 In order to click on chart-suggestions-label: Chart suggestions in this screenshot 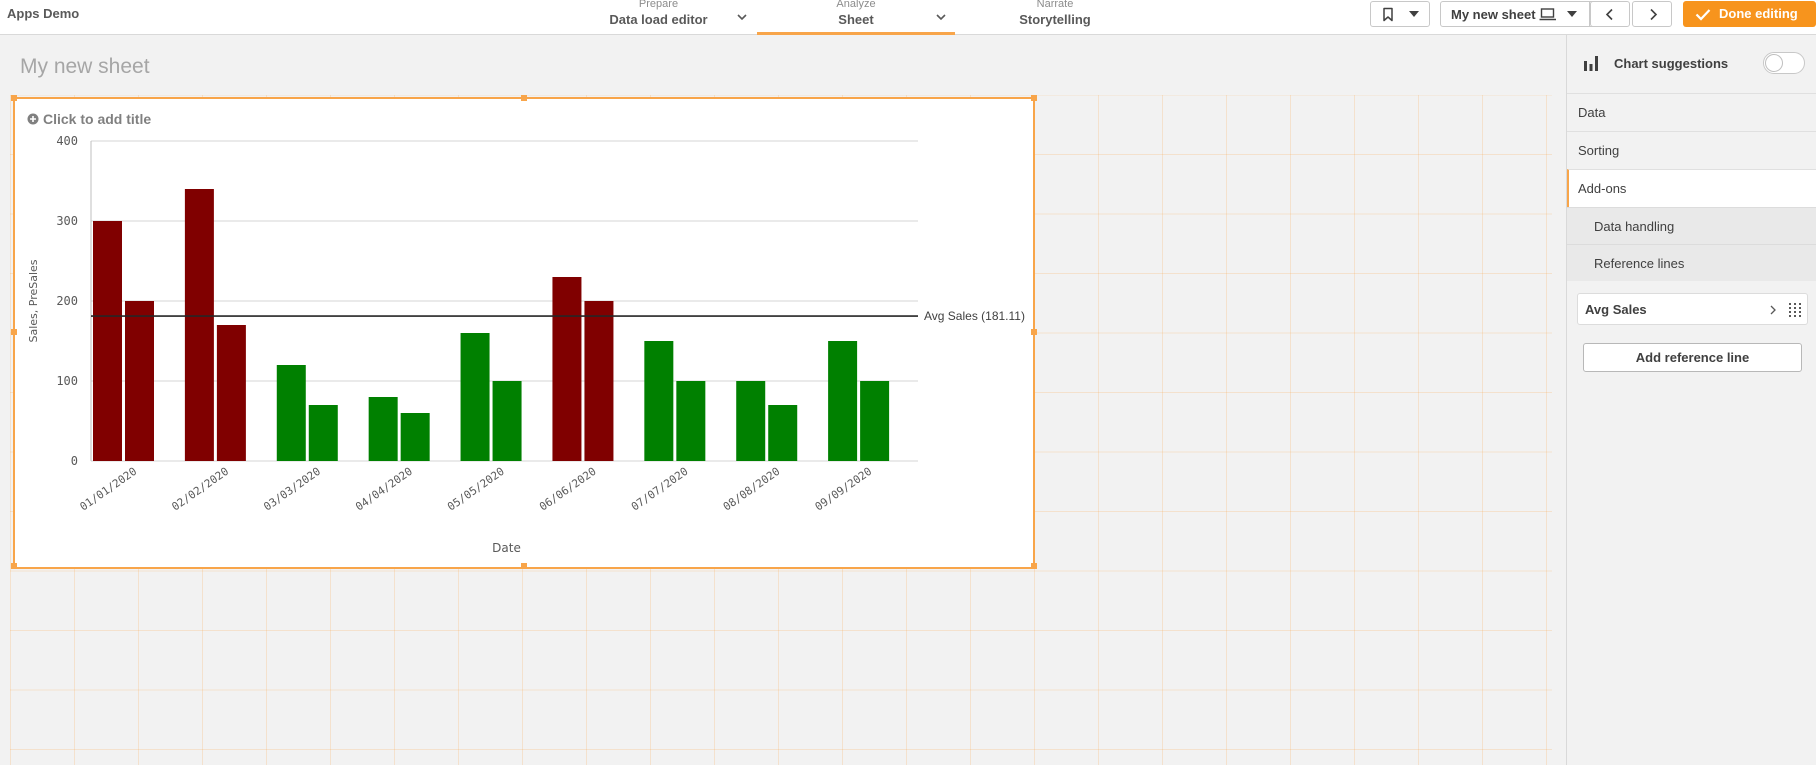, I will do `click(1671, 63)`.